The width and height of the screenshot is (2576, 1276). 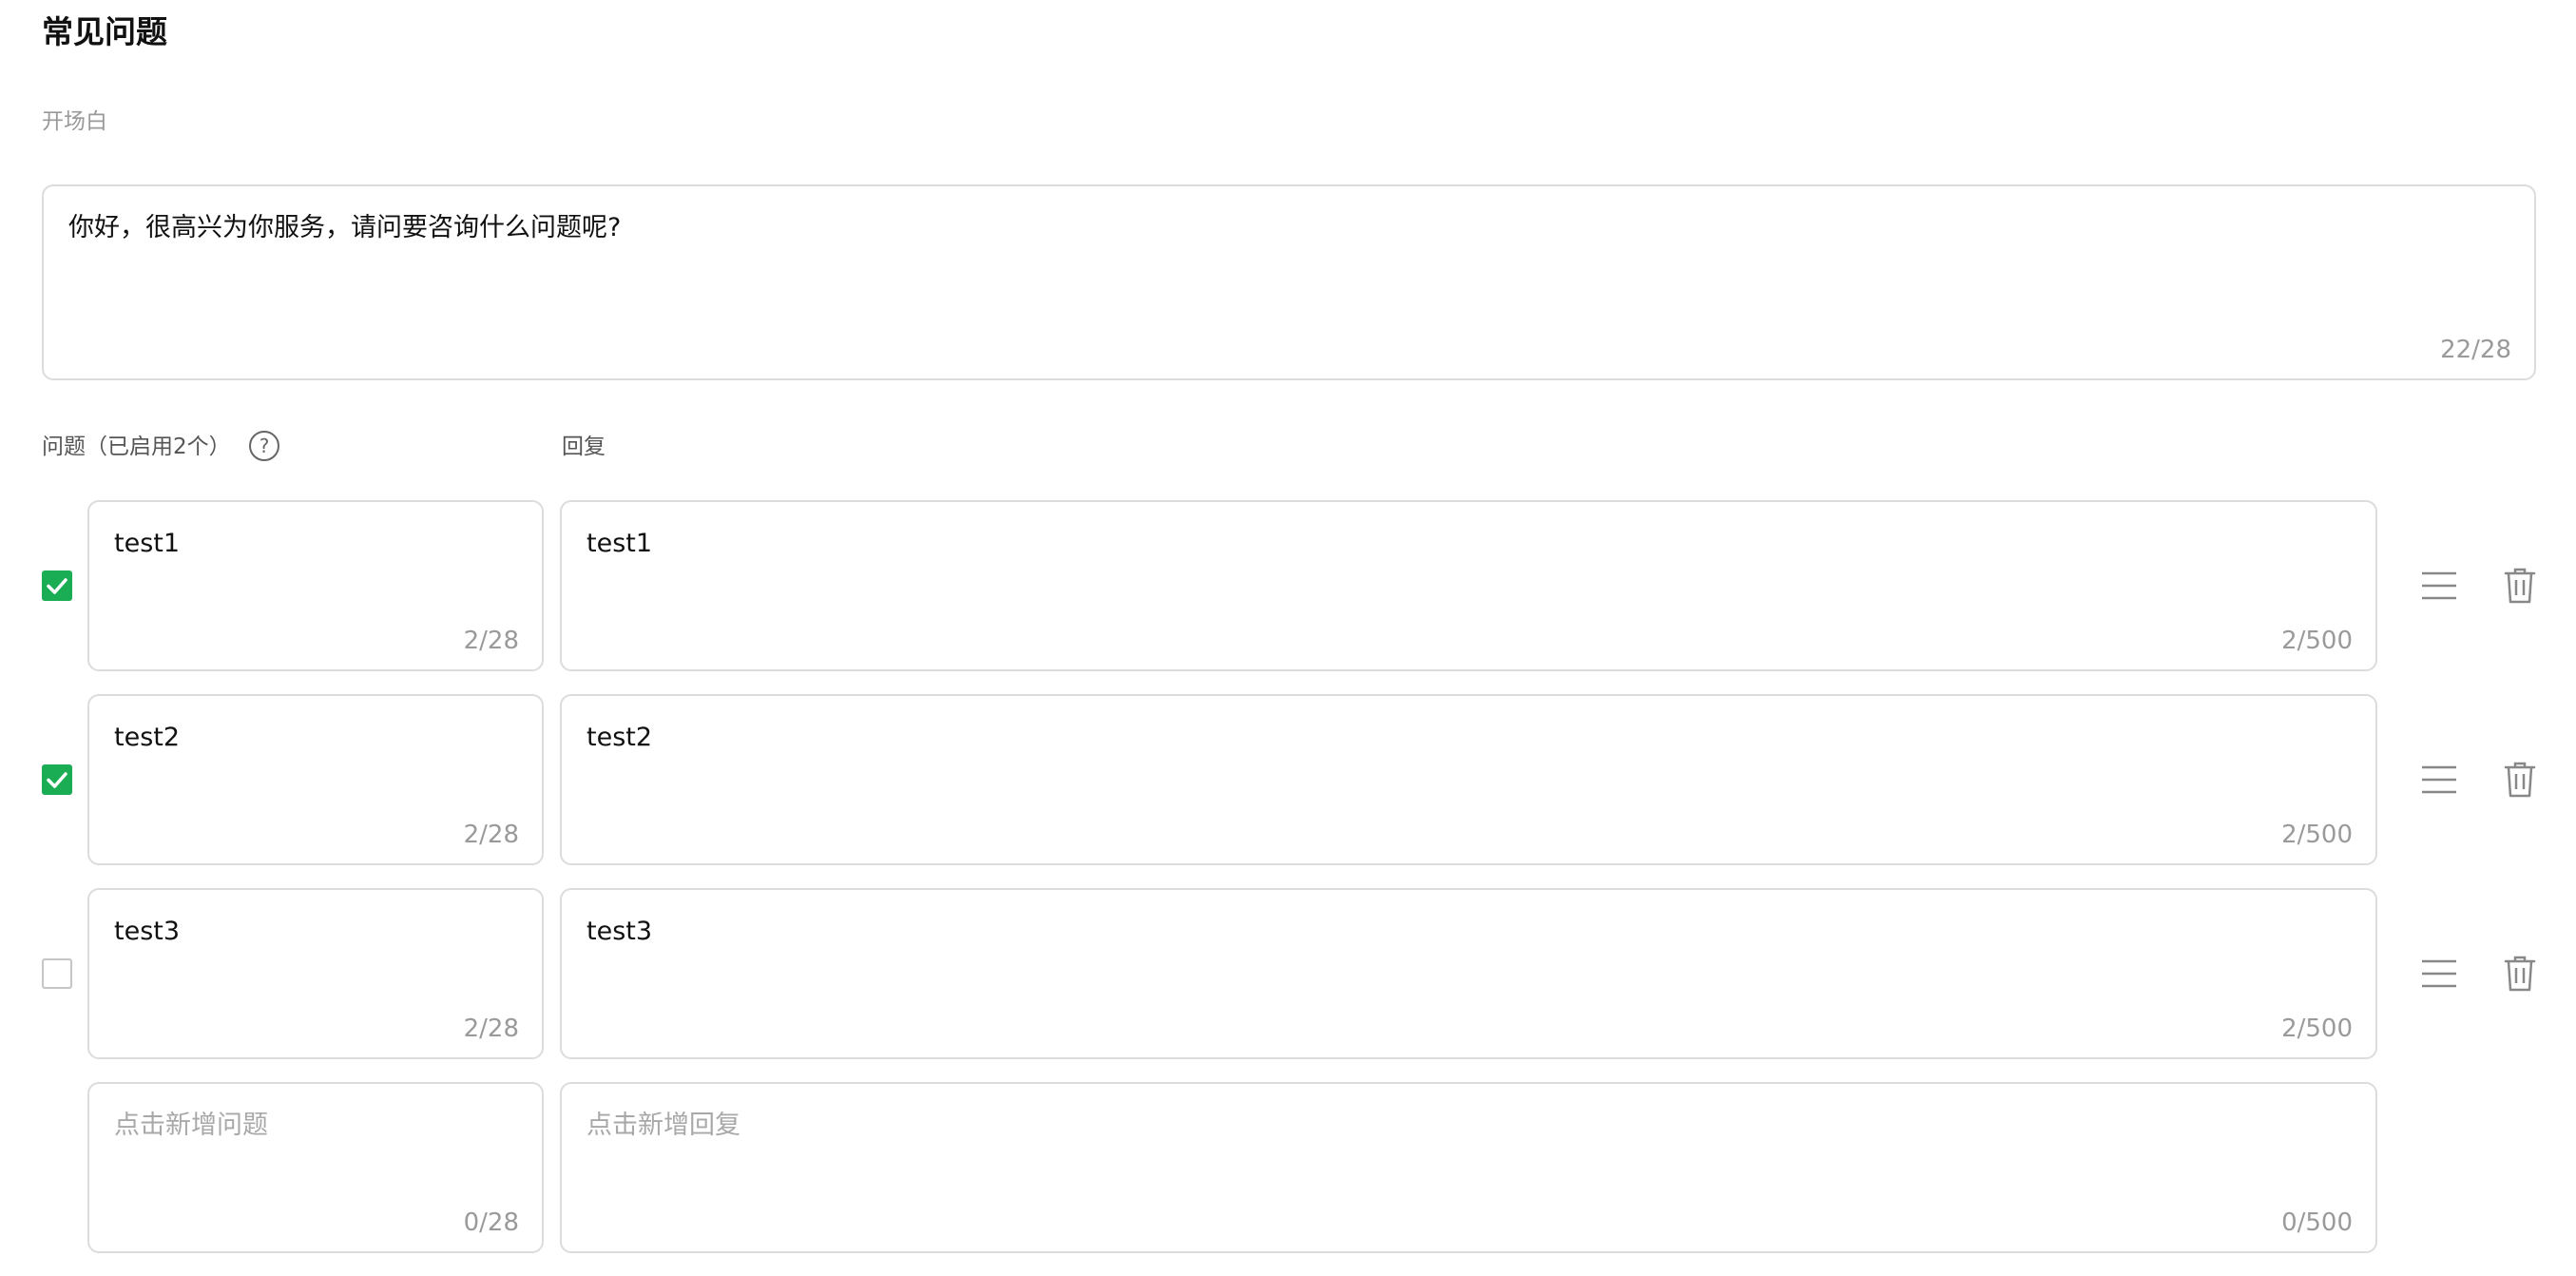 What do you see at coordinates (491, 1222) in the screenshot?
I see `new-question-char-counter: 0/28` at bounding box center [491, 1222].